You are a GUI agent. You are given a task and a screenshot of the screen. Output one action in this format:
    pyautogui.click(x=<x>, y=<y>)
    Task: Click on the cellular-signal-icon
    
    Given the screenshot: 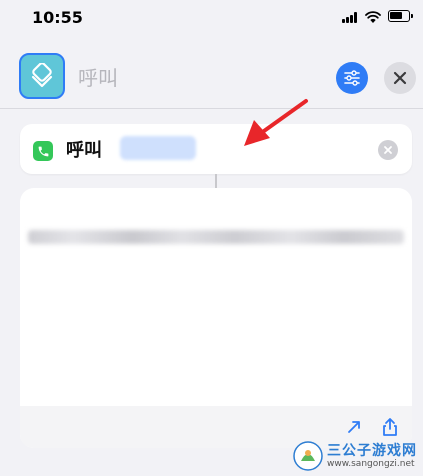 What is the action you would take?
    pyautogui.click(x=351, y=17)
    